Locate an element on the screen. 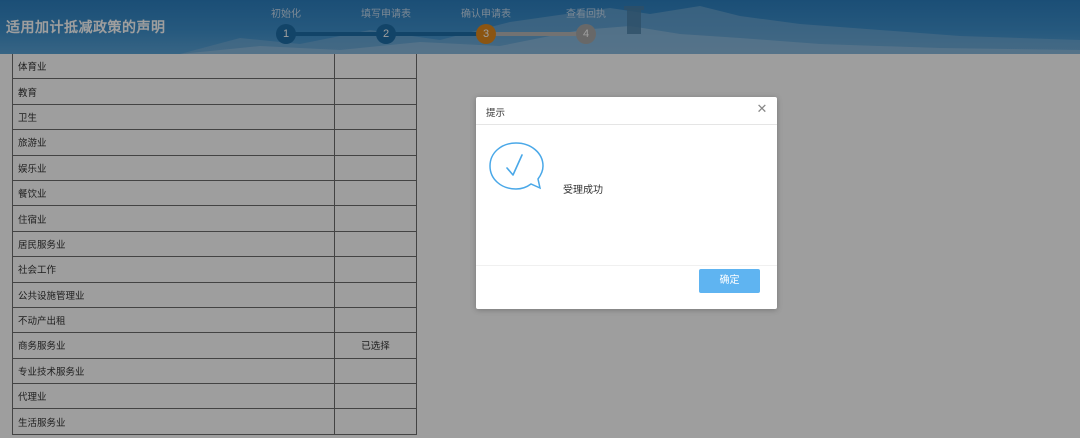 Image resolution: width=1080 pixels, height=438 pixels. success-dialog: 提示 ✕ 受理成功 确定 is located at coordinates (626, 203).